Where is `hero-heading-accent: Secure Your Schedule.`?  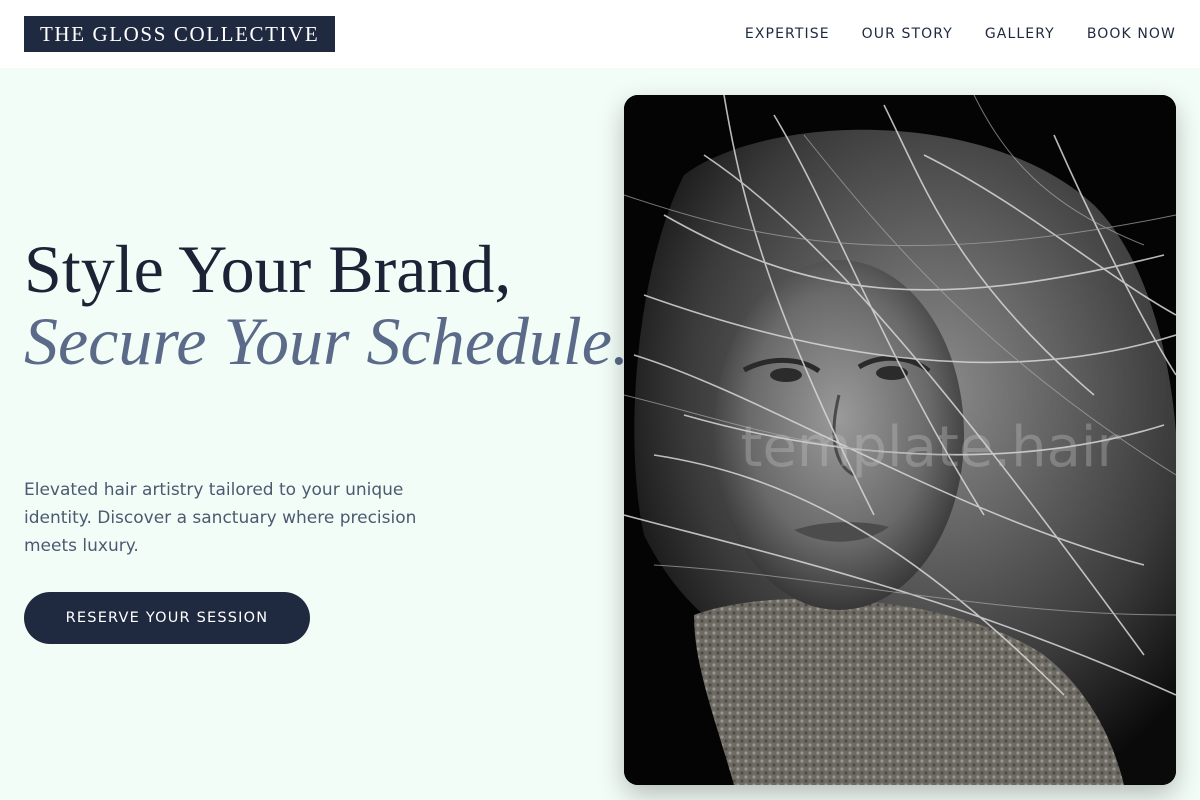 hero-heading-accent: Secure Your Schedule. is located at coordinates (326, 341).